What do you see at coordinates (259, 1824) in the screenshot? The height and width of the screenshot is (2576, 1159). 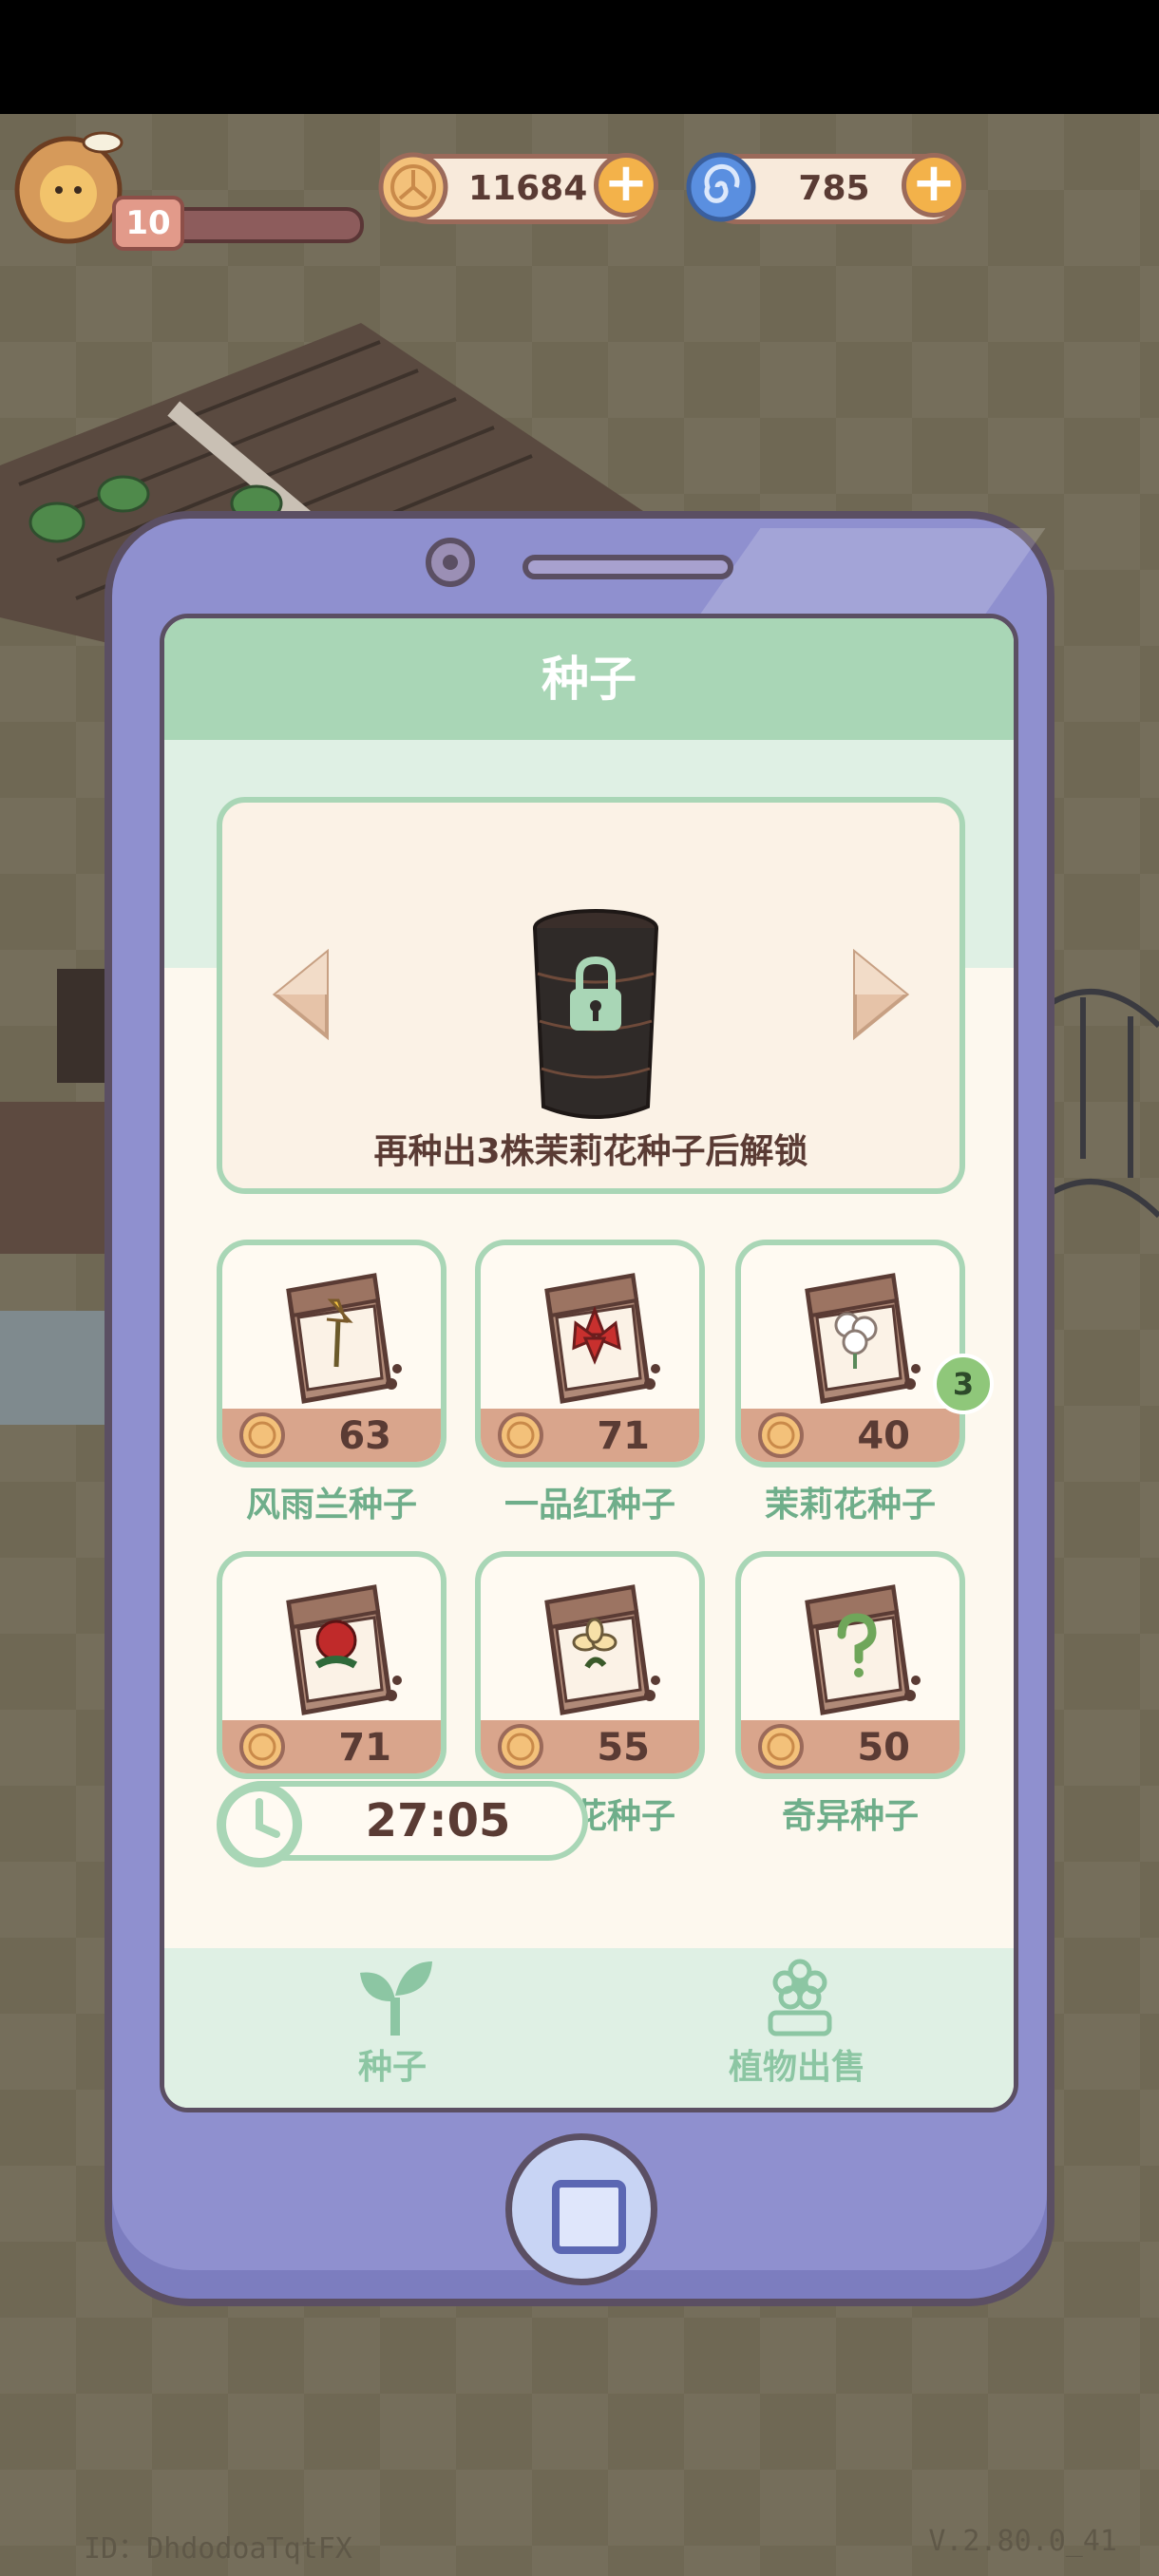 I see `clock-icon` at bounding box center [259, 1824].